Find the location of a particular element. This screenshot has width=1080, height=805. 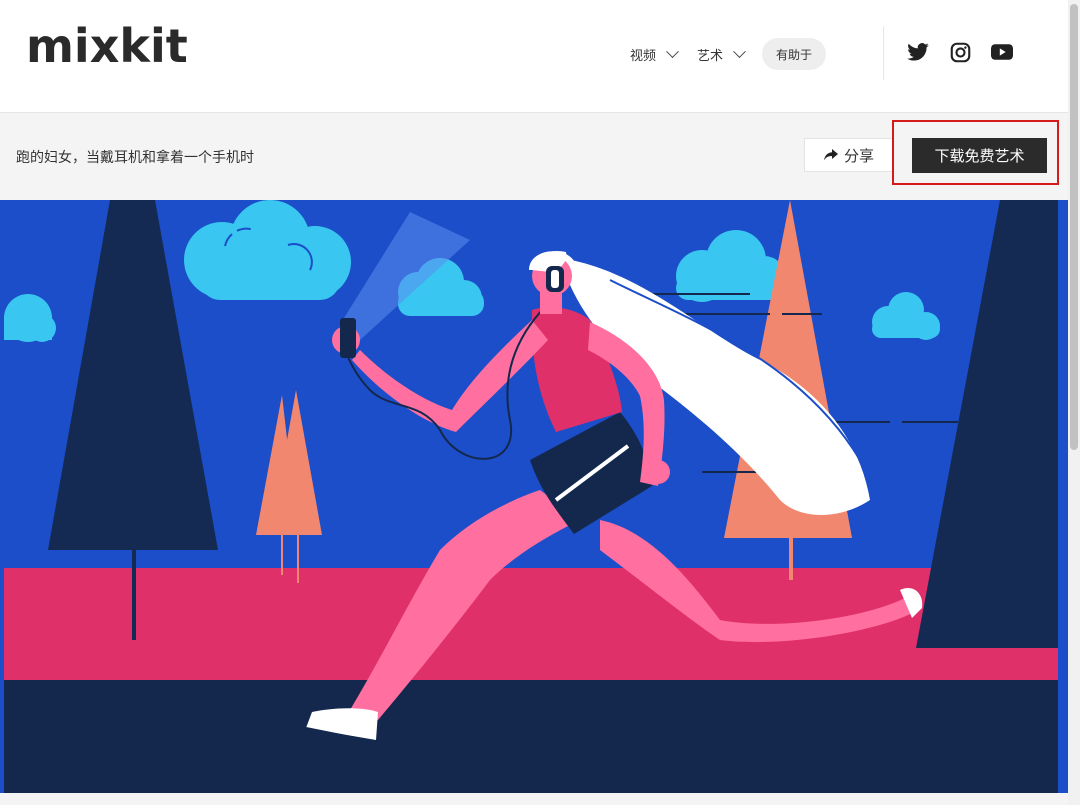

share-label: 分享 is located at coordinates (858, 155).